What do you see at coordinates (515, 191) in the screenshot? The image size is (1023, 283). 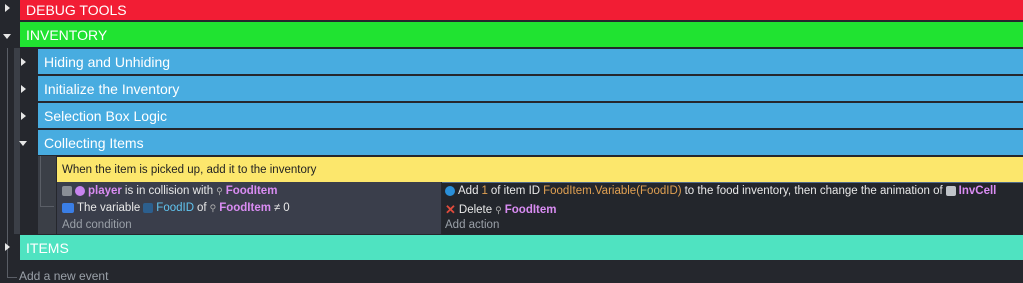 I see `action-text: of item ID` at bounding box center [515, 191].